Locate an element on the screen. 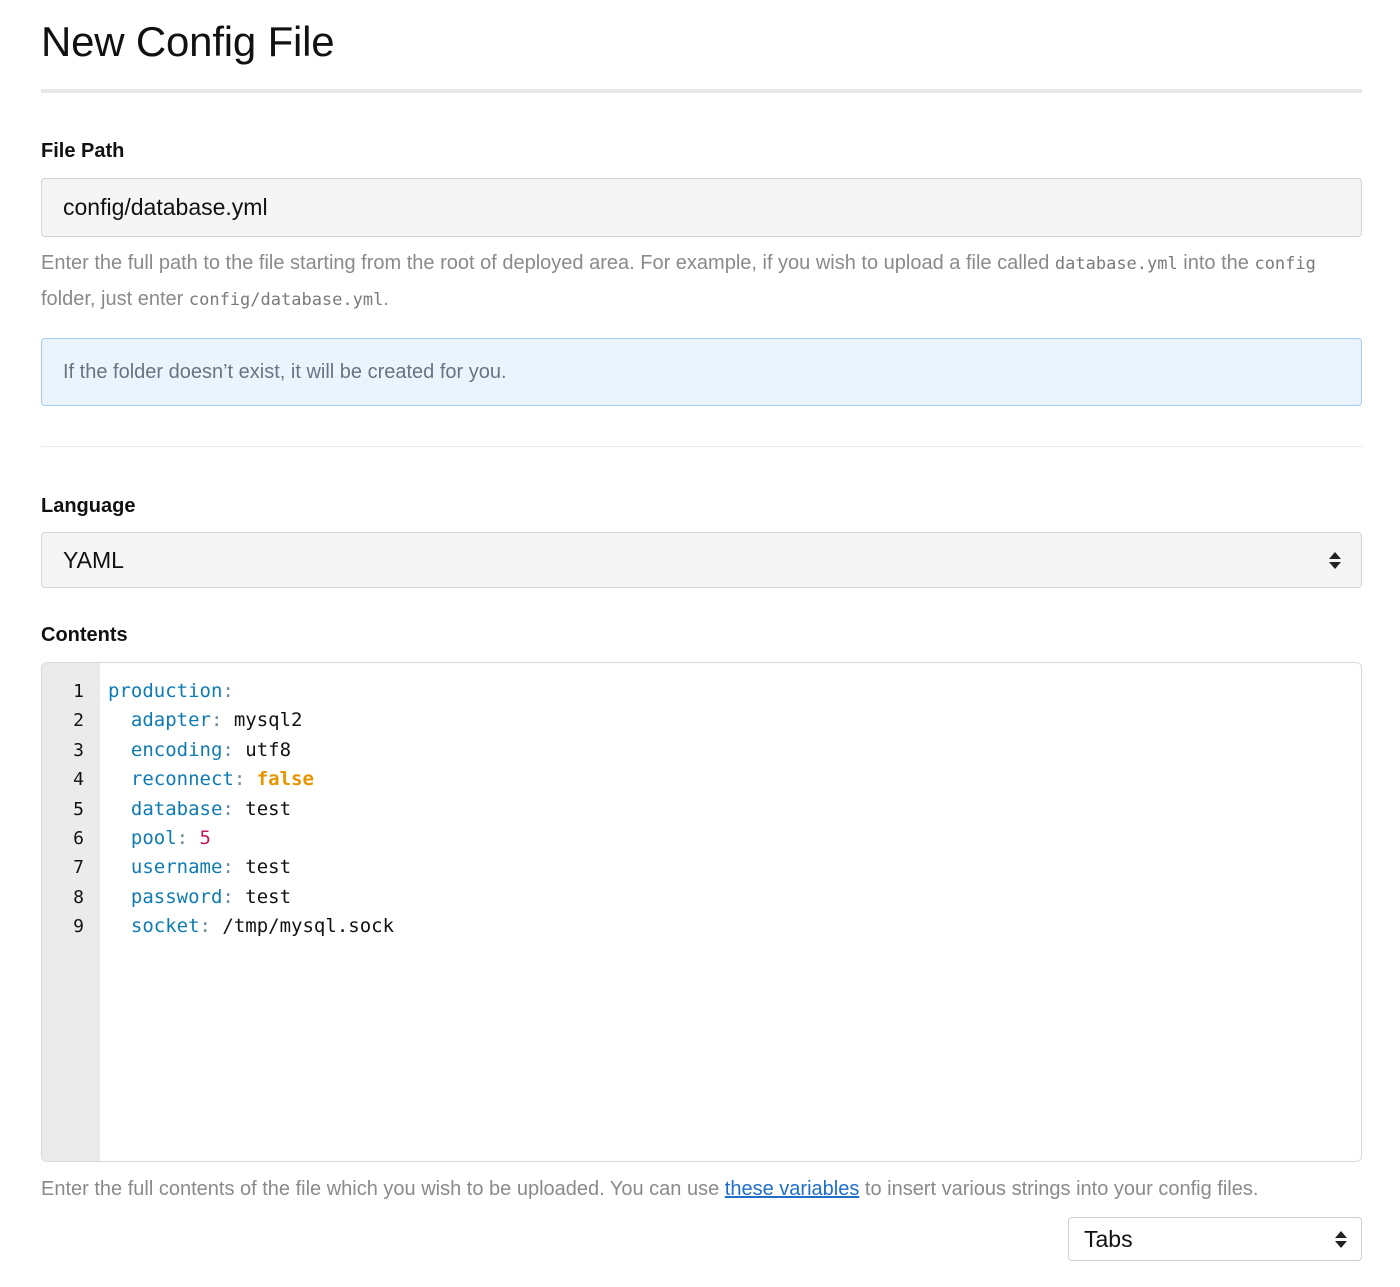 The width and height of the screenshot is (1400, 1287). page-title: New Config File is located at coordinates (188, 41).